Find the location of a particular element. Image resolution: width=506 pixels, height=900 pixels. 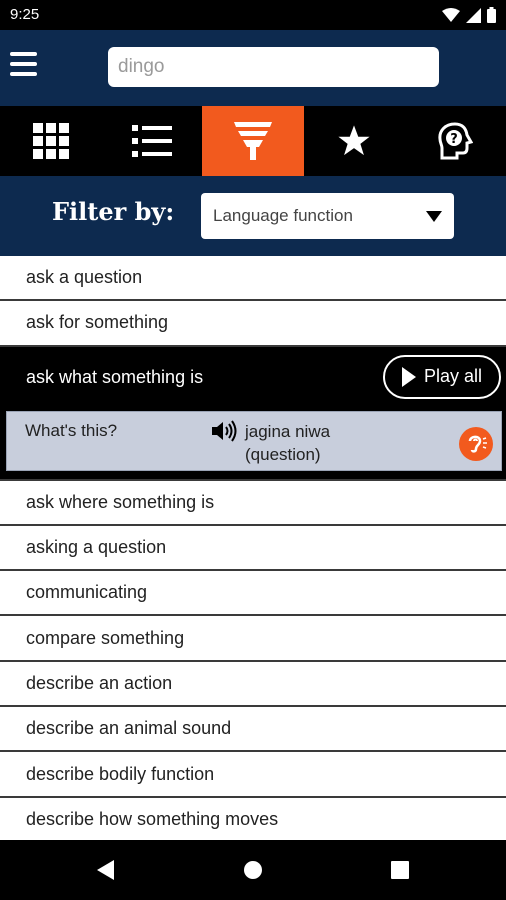

tab-favorites is located at coordinates (354, 141).